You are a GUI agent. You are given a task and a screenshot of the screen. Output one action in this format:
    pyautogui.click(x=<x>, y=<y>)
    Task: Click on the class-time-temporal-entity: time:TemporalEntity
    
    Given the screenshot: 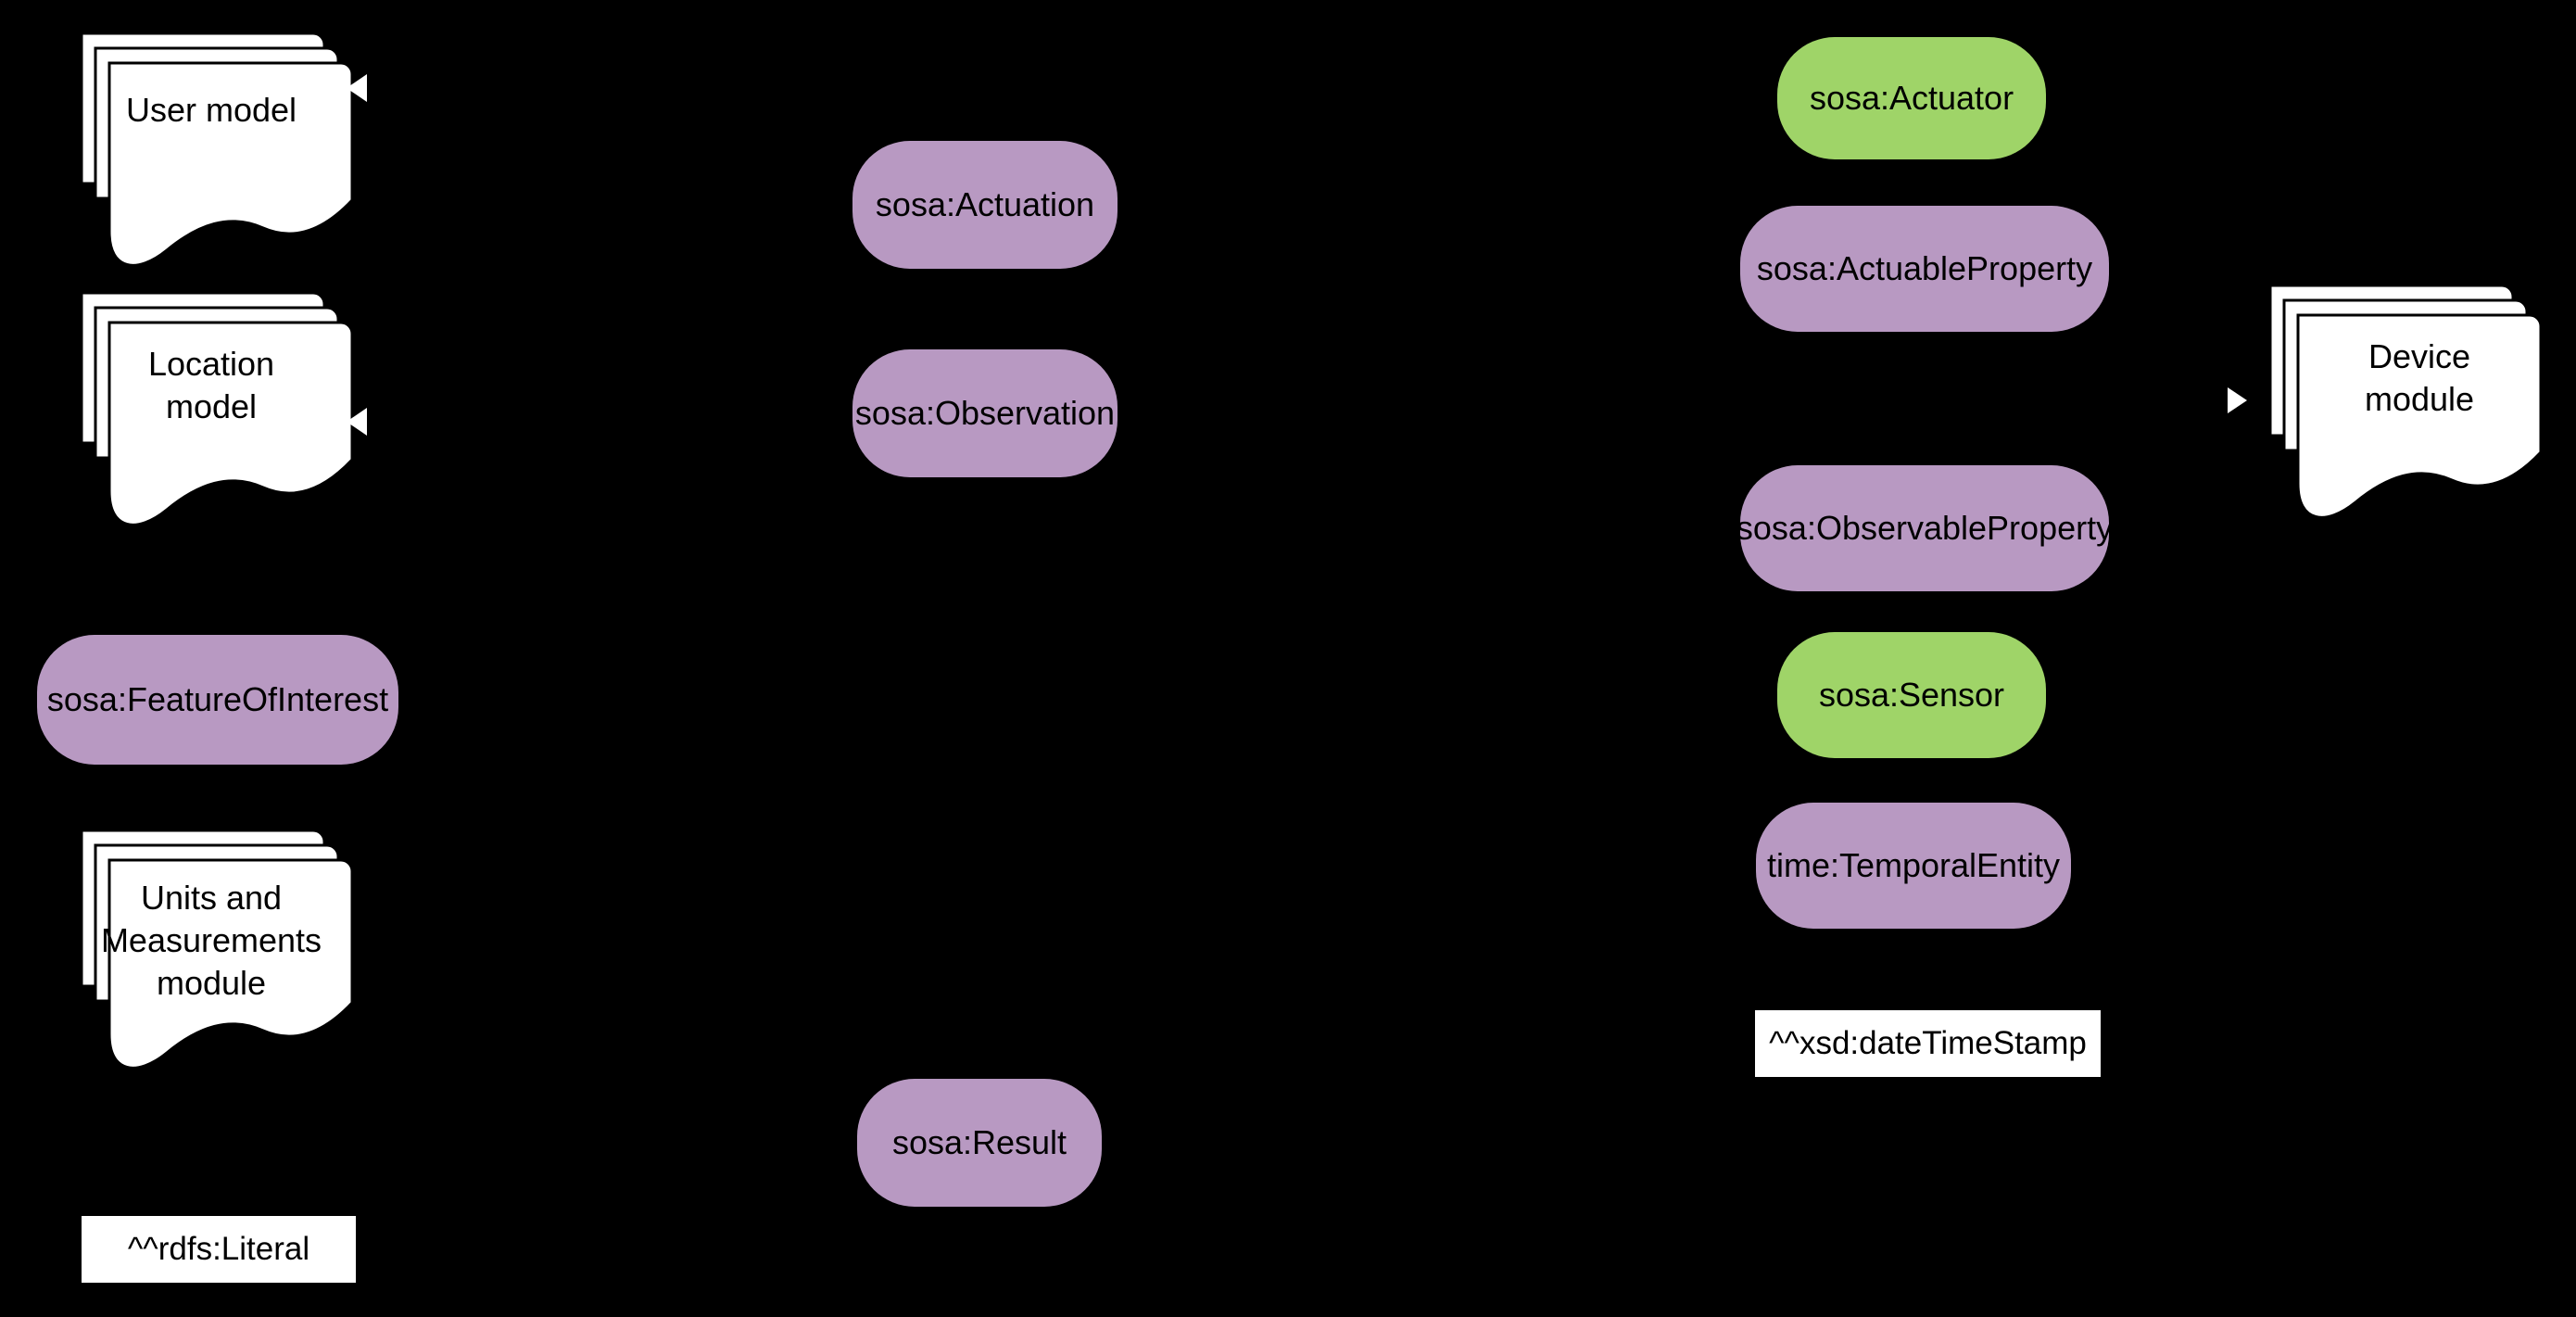 What is the action you would take?
    pyautogui.click(x=1913, y=866)
    